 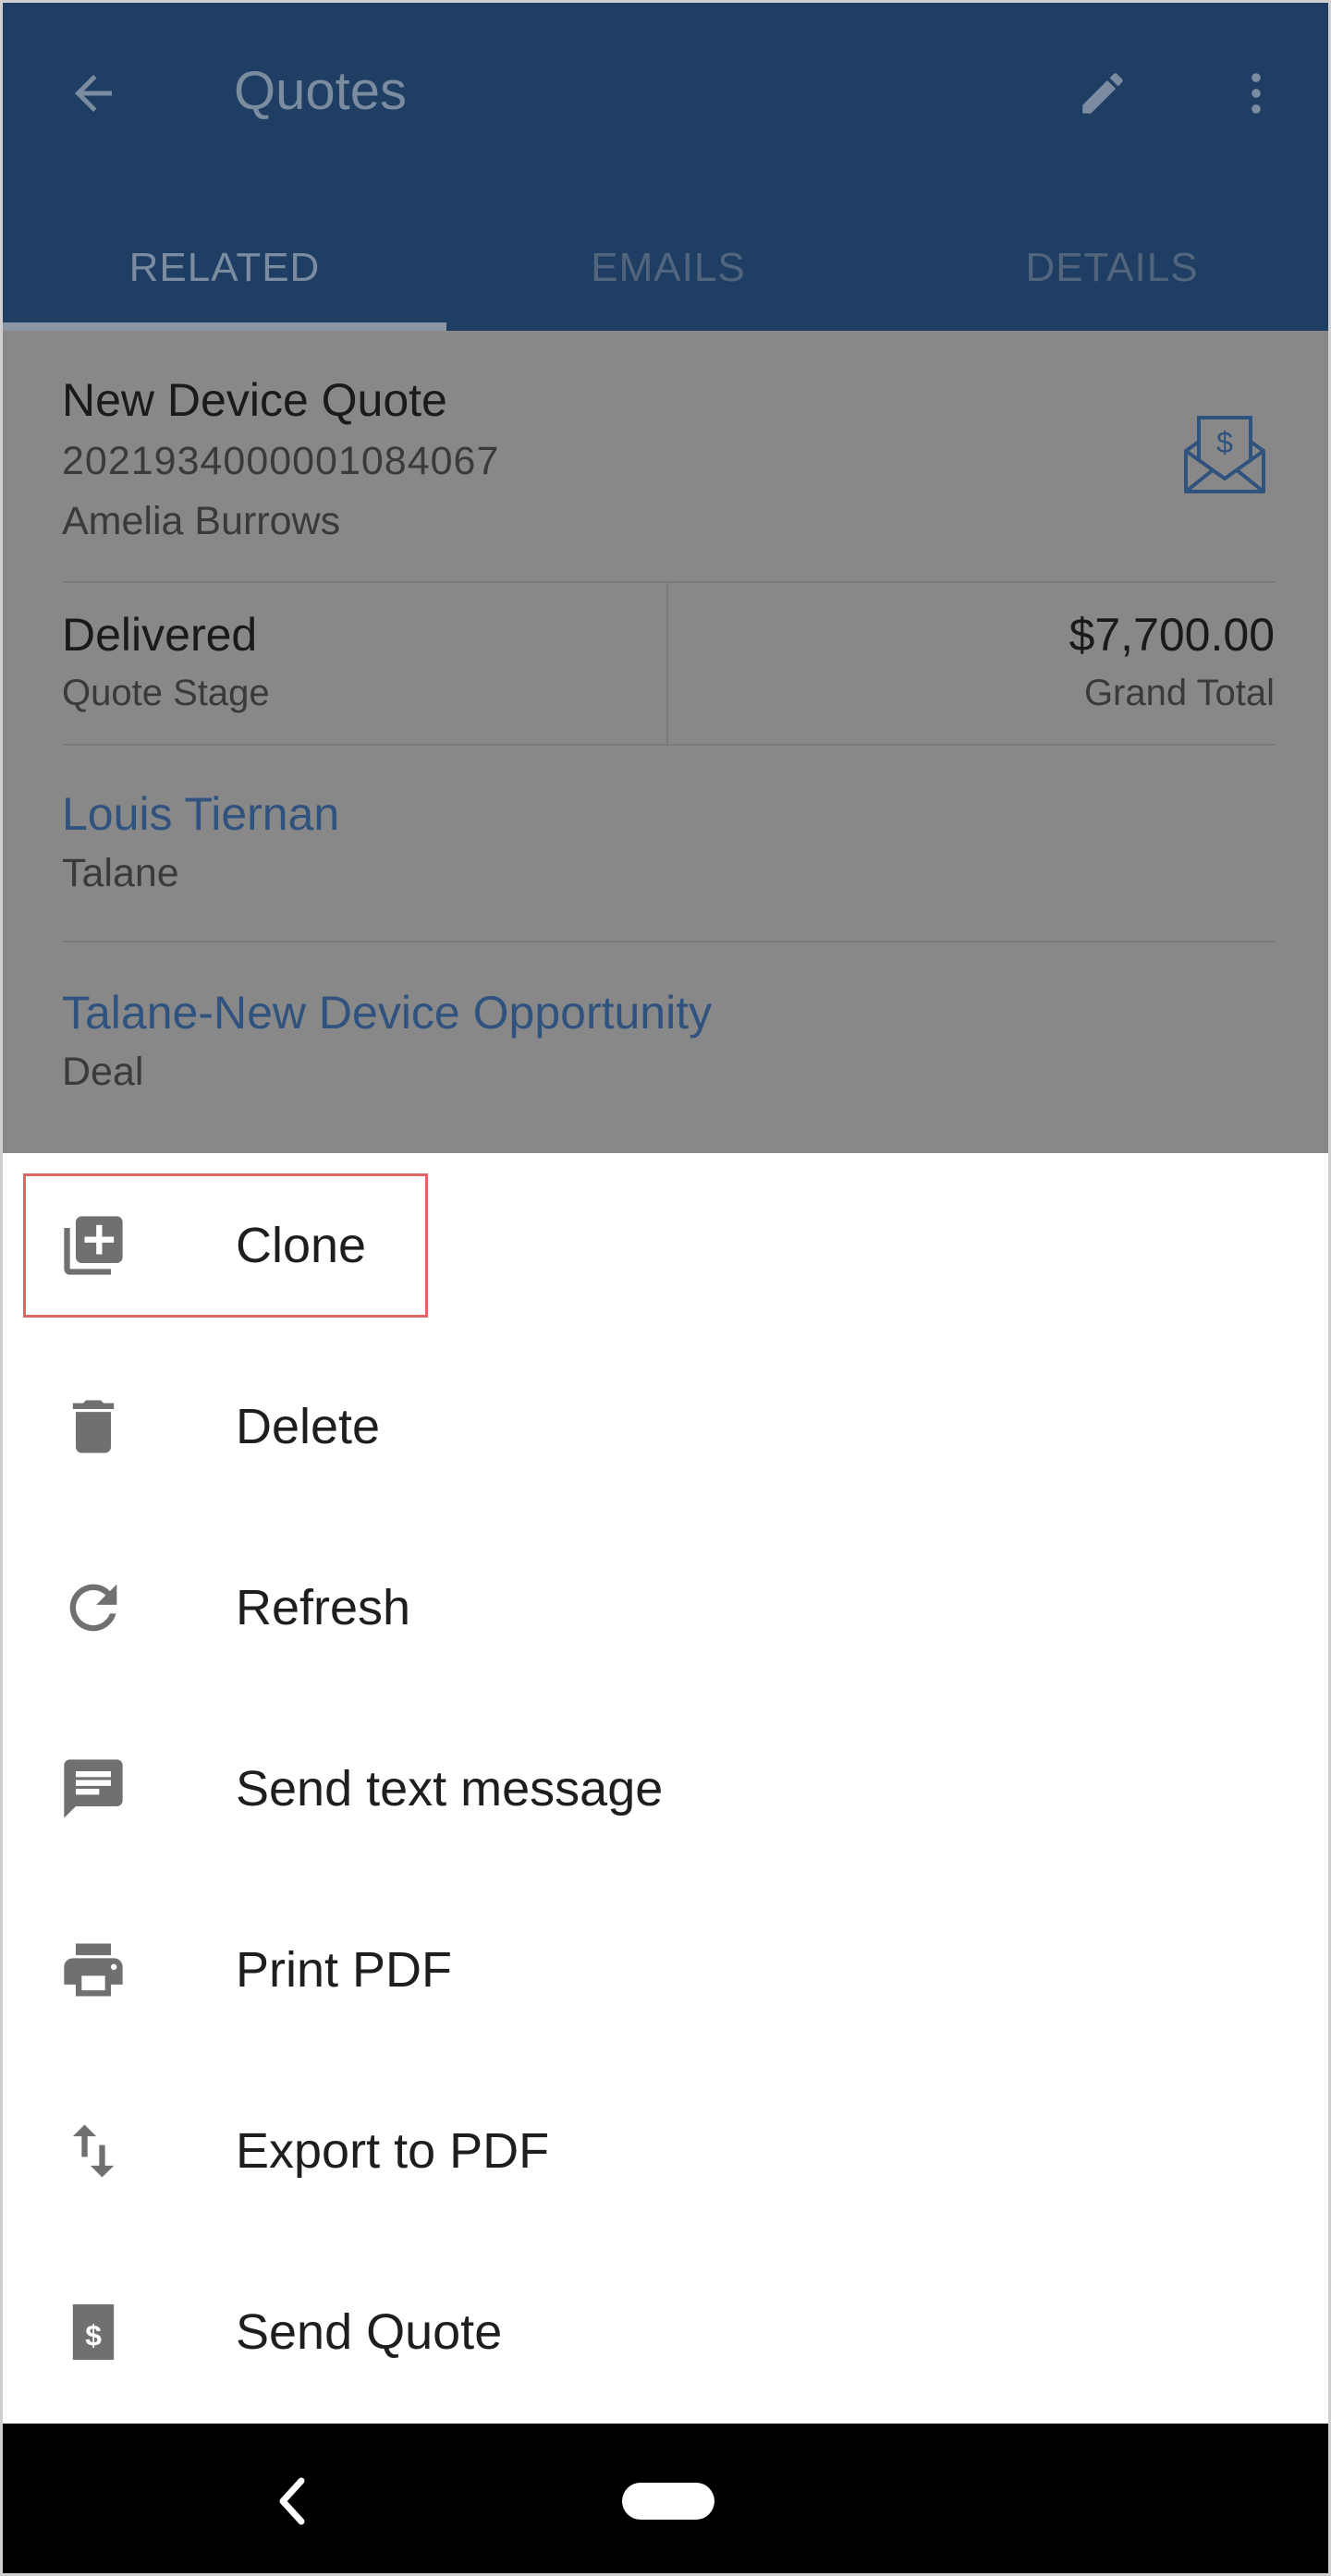 I want to click on menu-item-export-to-pdf: Export to PDF, so click(x=665, y=2151).